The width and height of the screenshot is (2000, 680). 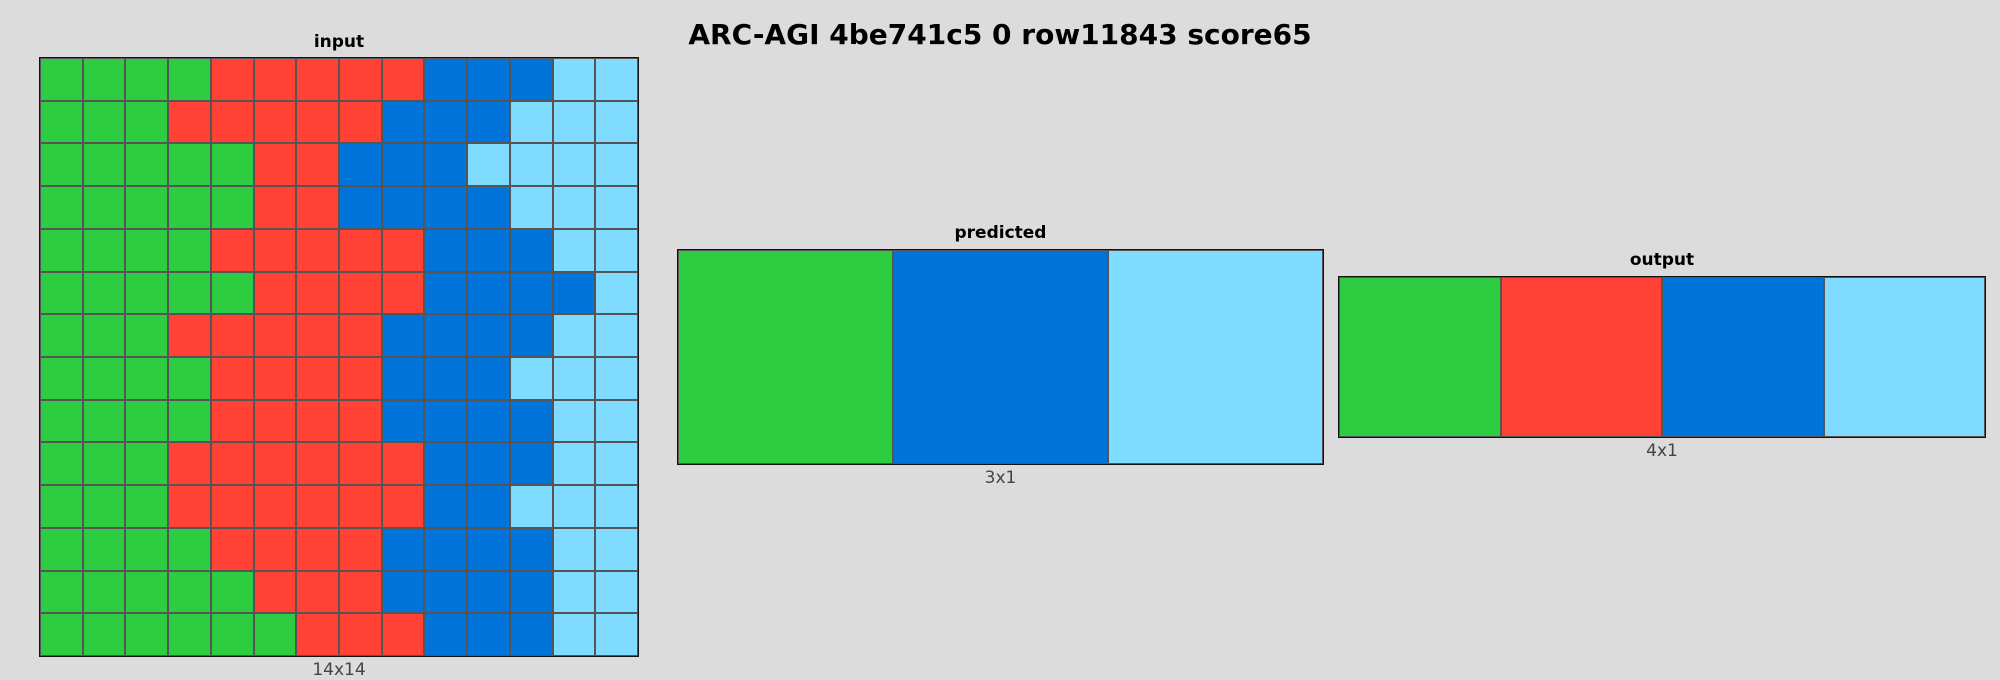 I want to click on input-cell-r4-c1, so click(x=104, y=250).